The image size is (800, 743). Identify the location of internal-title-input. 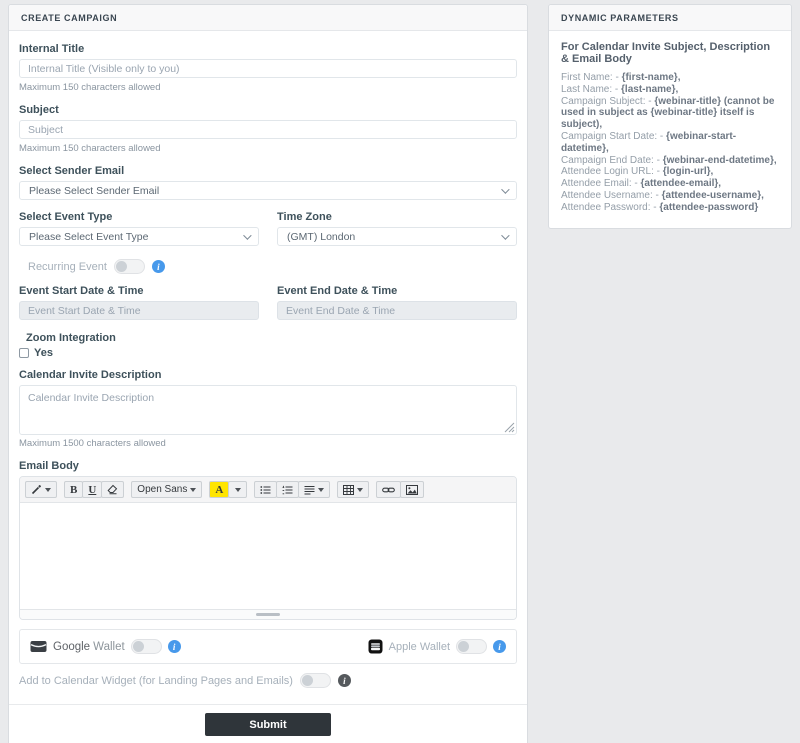
(268, 68).